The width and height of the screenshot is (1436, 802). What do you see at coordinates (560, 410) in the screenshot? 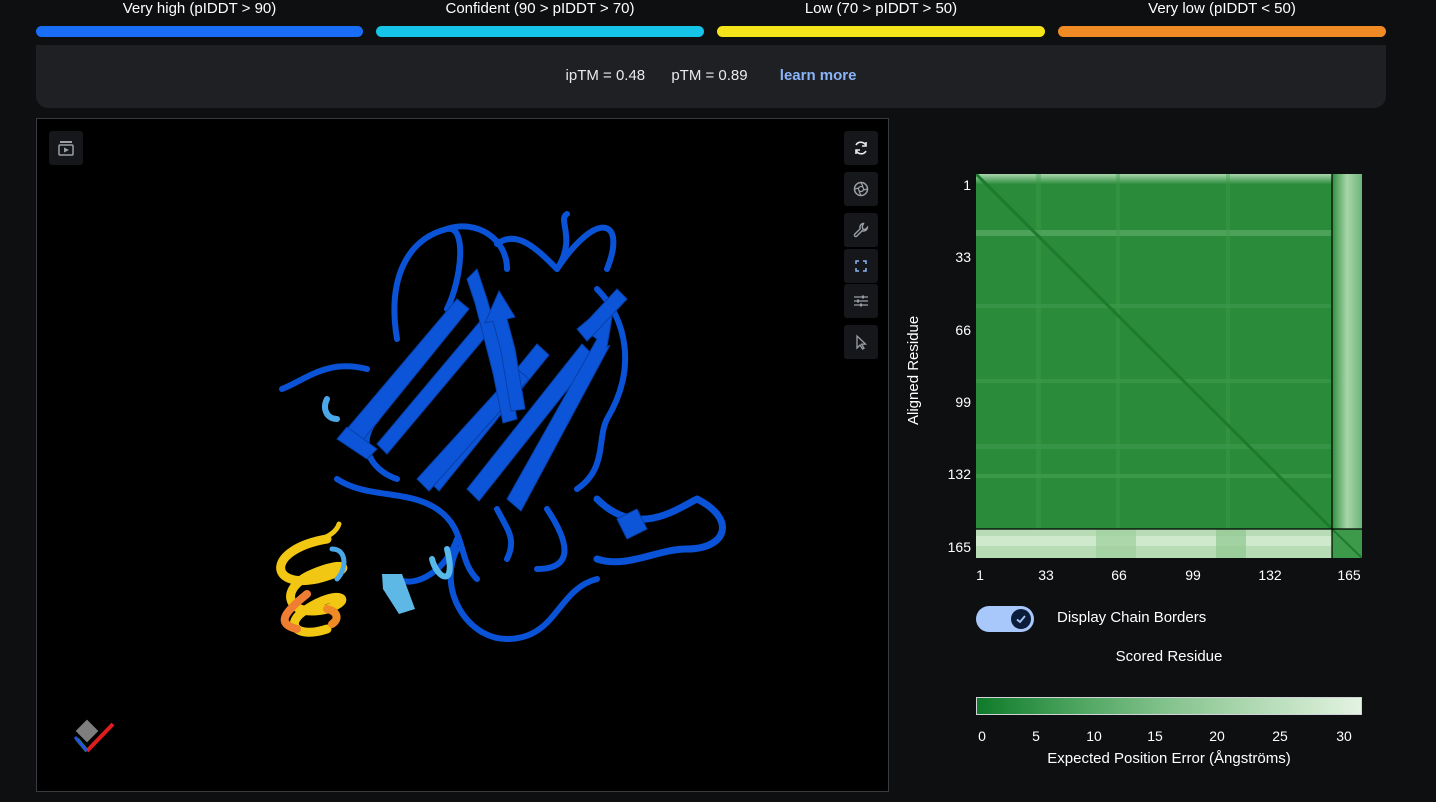
I see `beta-strand` at bounding box center [560, 410].